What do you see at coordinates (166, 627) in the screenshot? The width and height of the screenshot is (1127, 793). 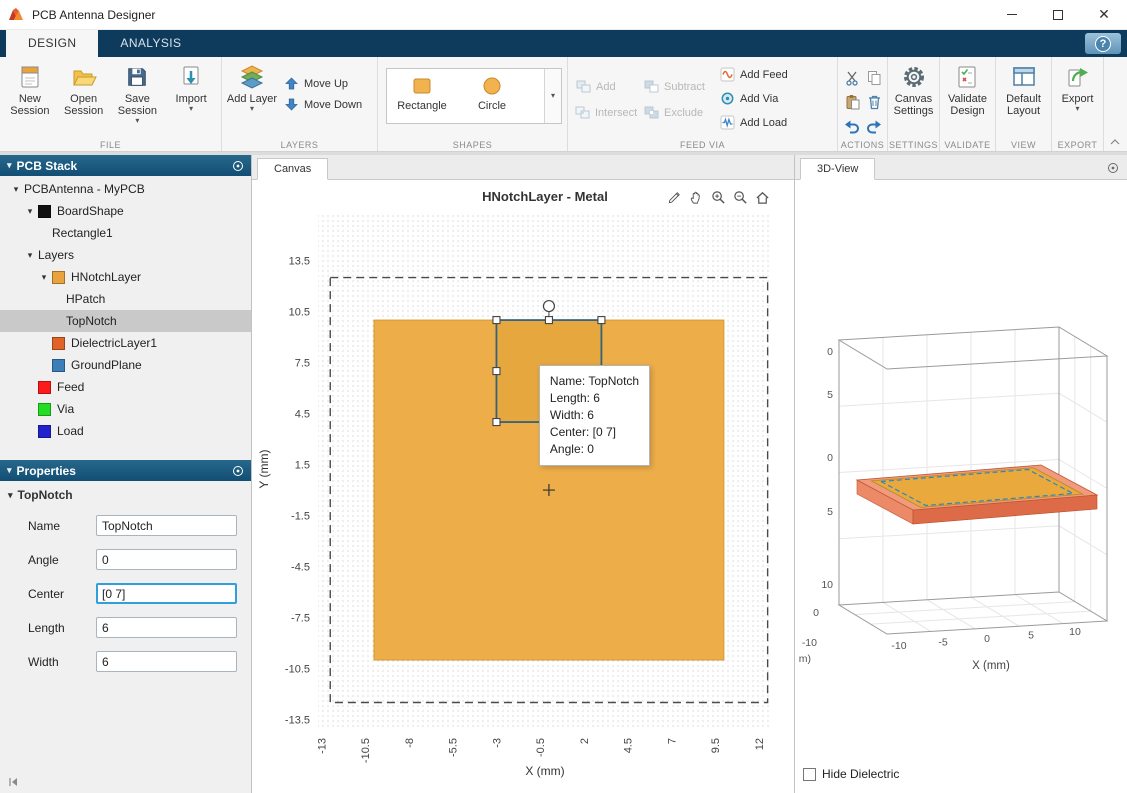 I see `prop-input-length` at bounding box center [166, 627].